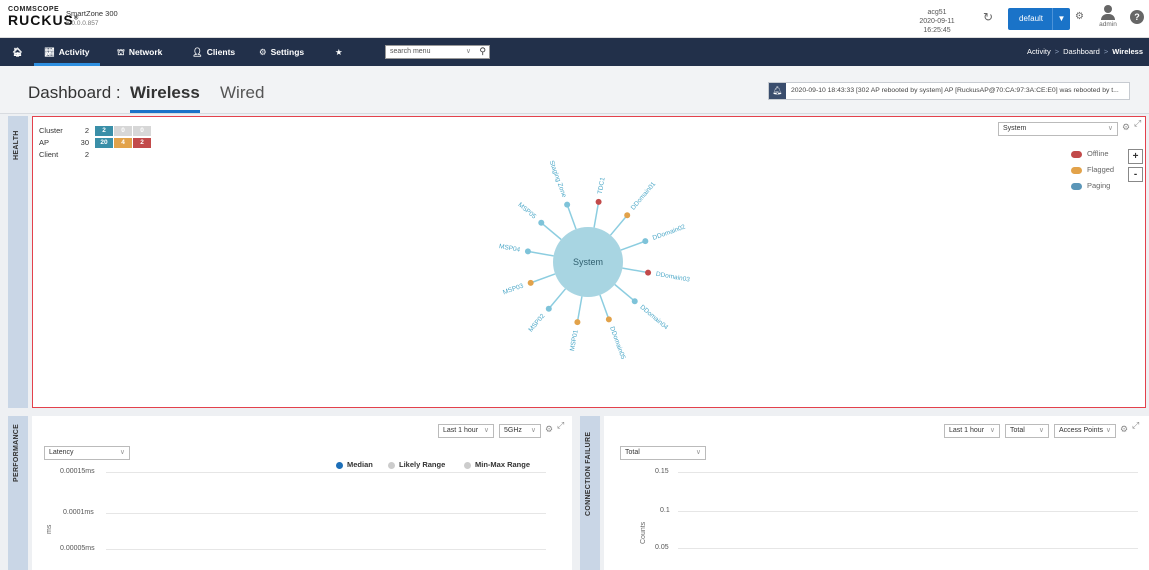 The height and width of the screenshot is (570, 1149). I want to click on legend-likely-range: Likely Range, so click(416, 464).